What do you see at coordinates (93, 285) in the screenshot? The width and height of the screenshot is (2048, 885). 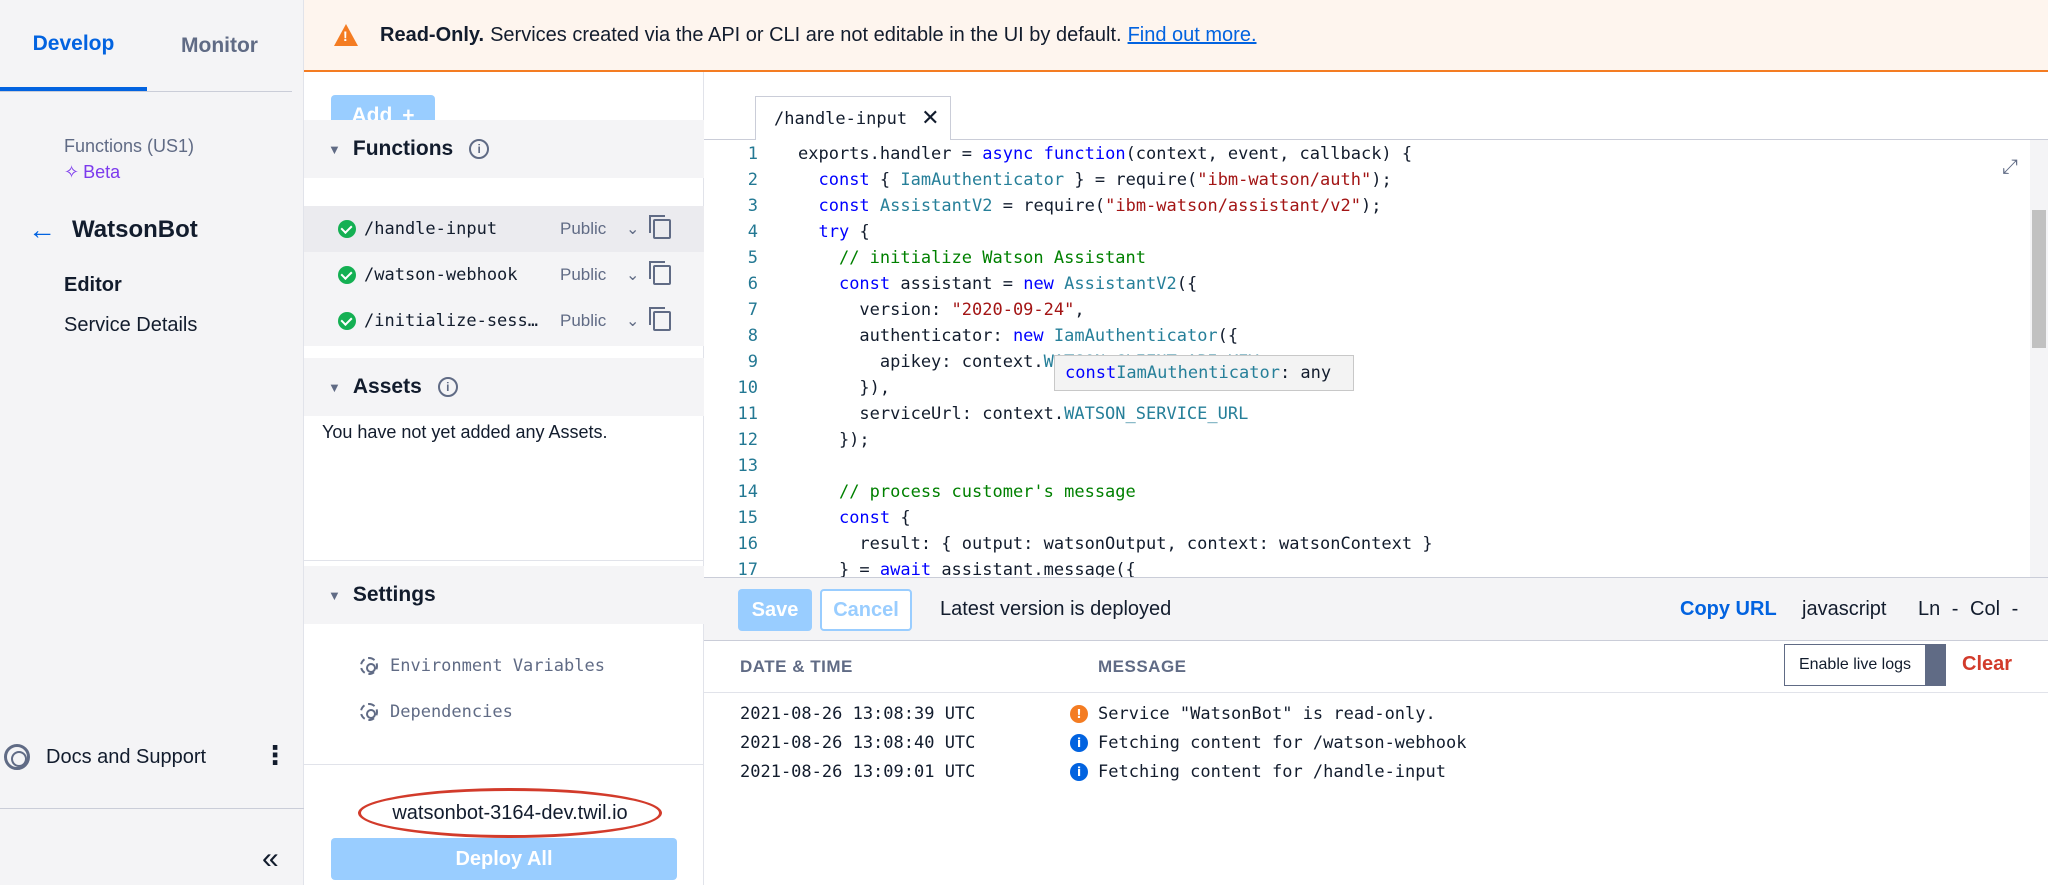 I see `nav-editor: Editor` at bounding box center [93, 285].